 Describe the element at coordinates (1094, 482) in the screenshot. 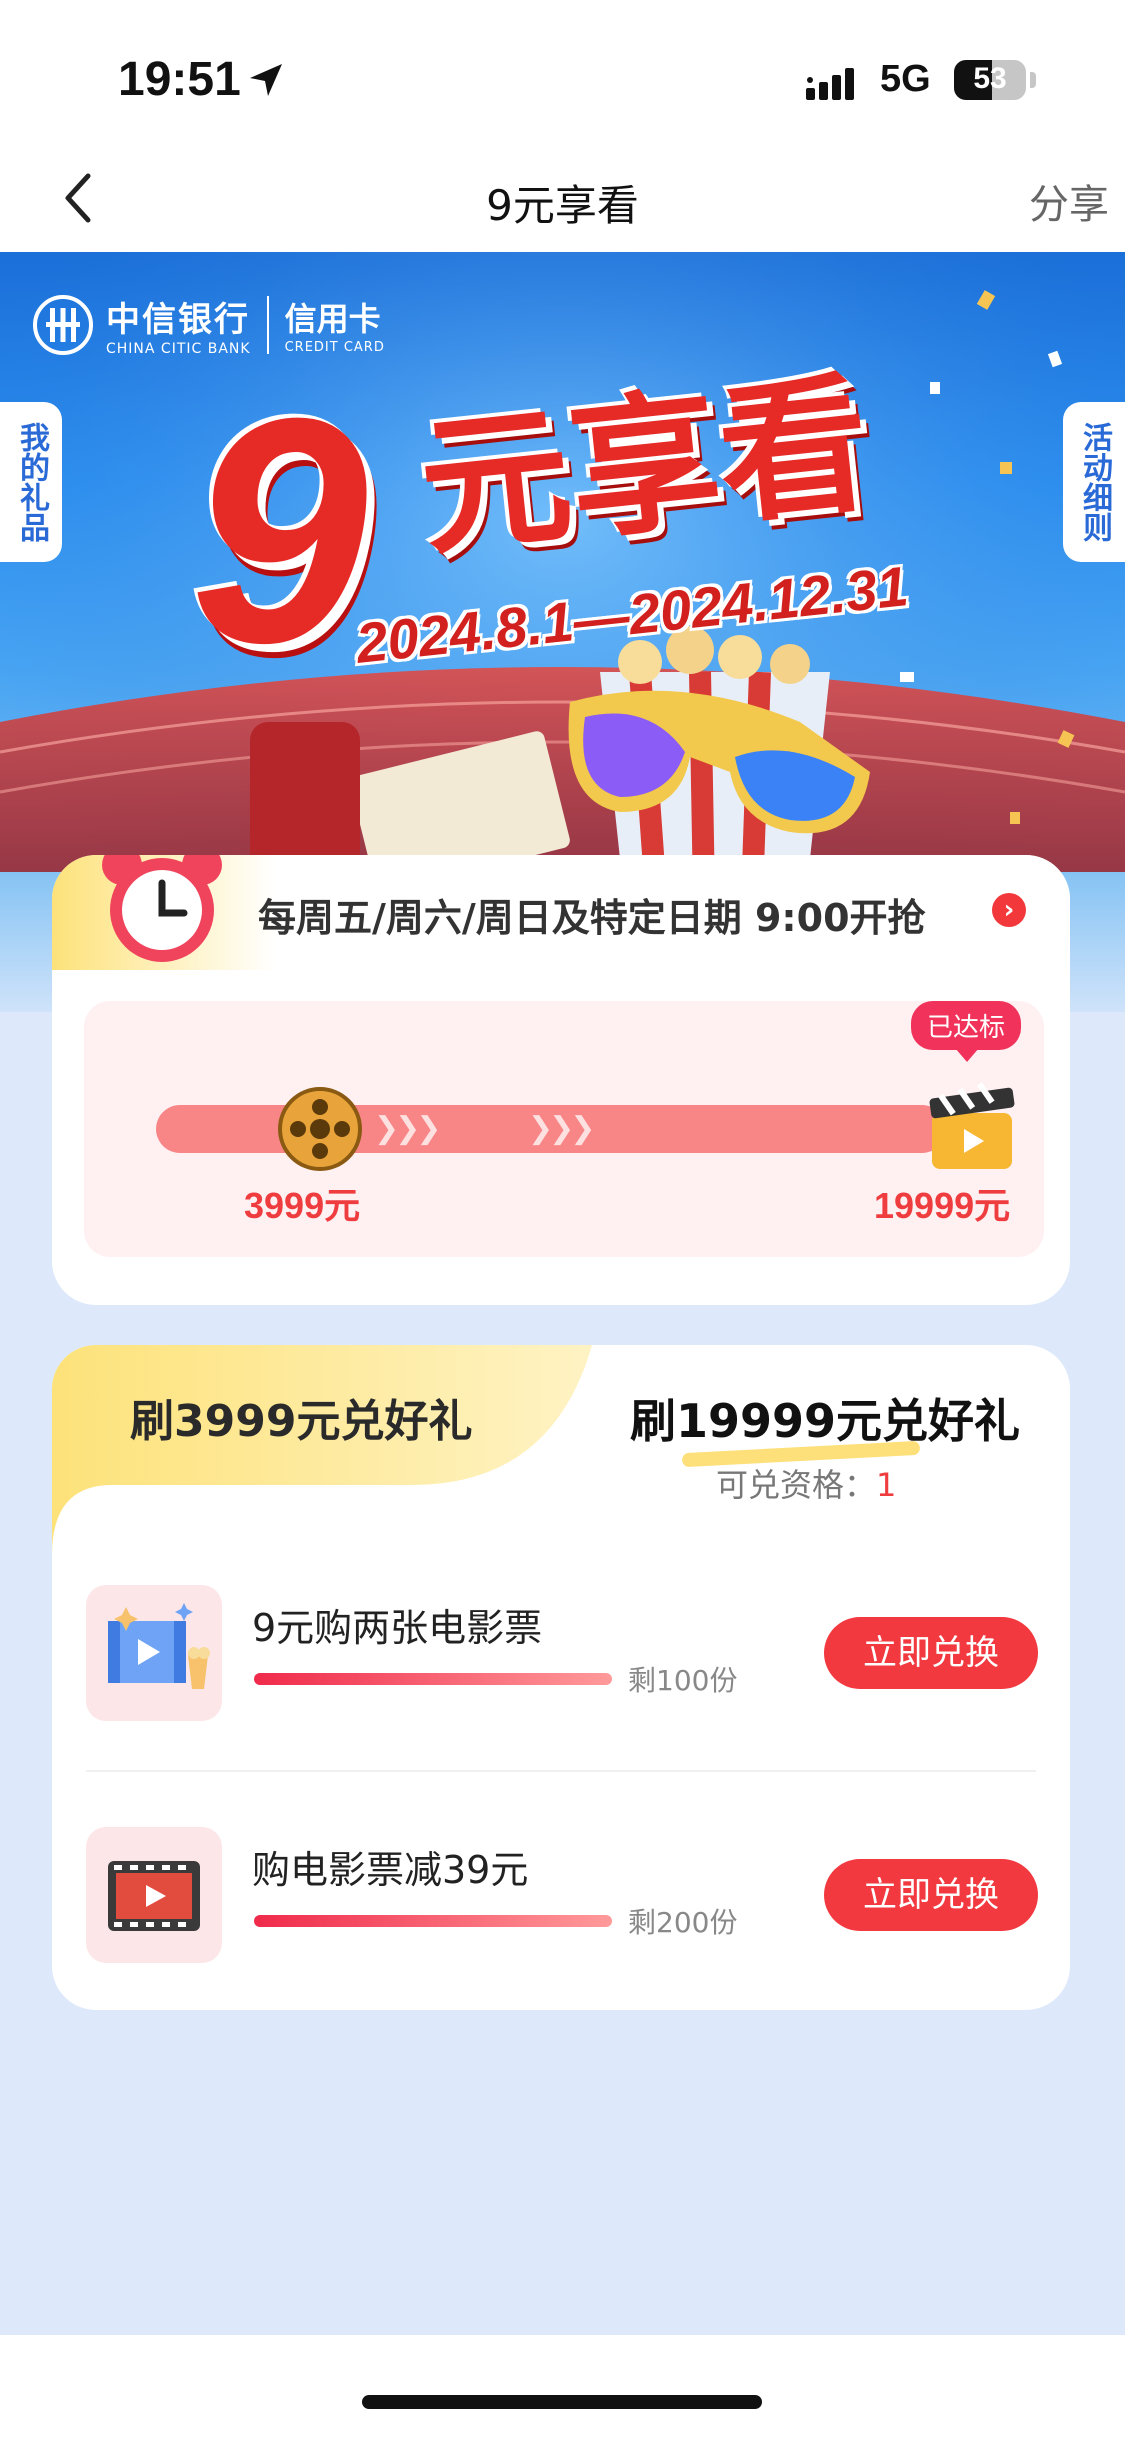

I see `activity-rules-tab: 活动细则` at that location.